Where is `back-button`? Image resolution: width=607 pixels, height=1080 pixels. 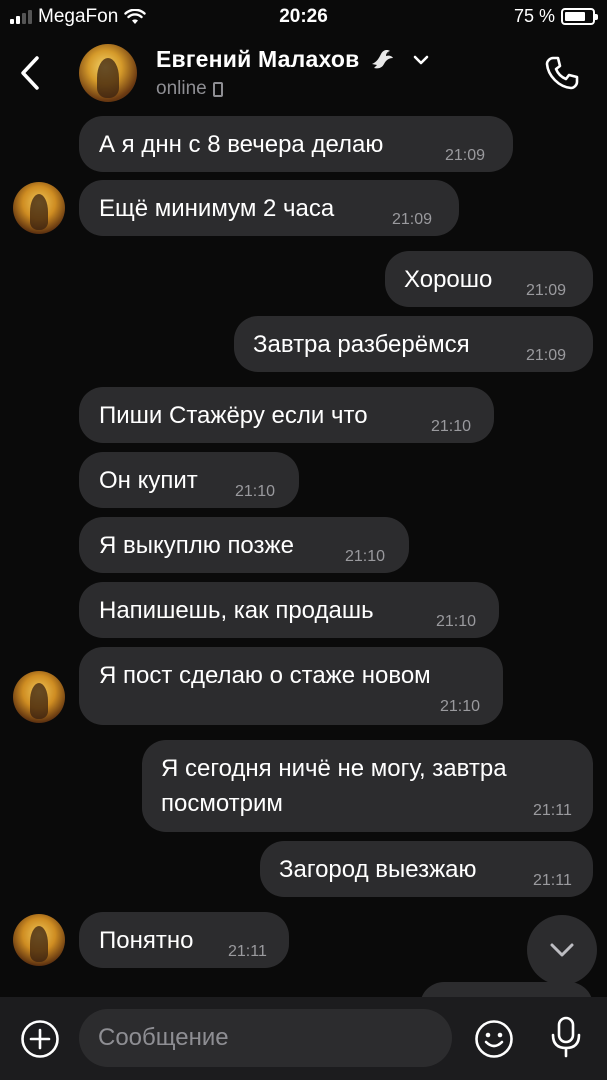 back-button is located at coordinates (30, 73).